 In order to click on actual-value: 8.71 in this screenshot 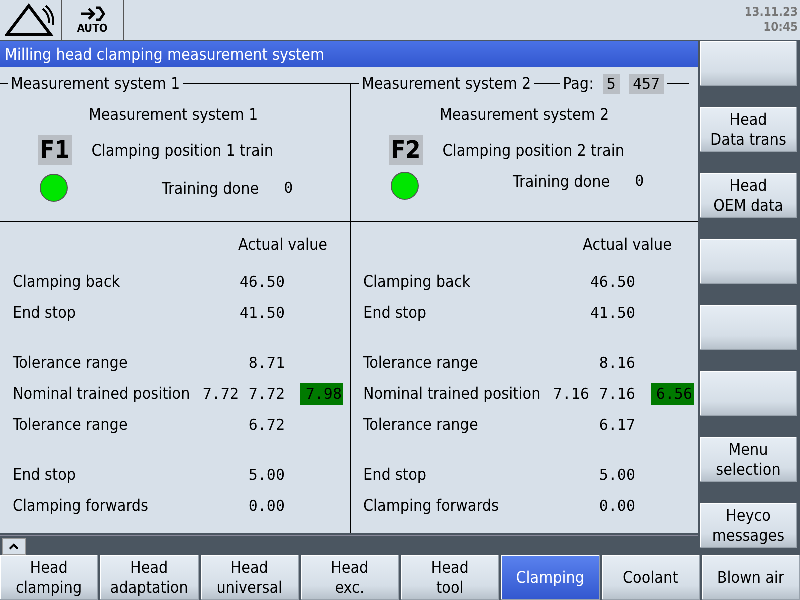, I will do `click(266, 363)`.